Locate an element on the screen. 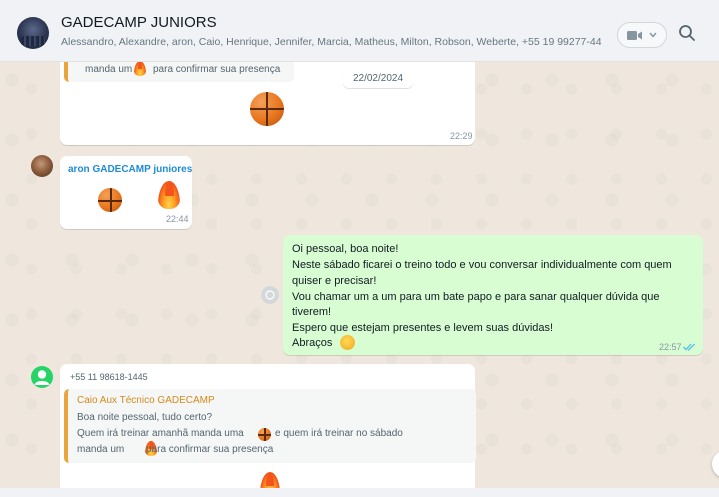 This screenshot has width=719, height=497. sender-avatar-aron is located at coordinates (42, 166).